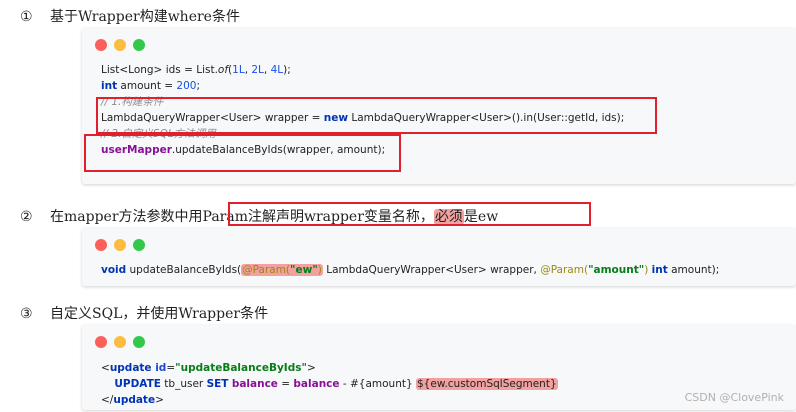 This screenshot has height=412, width=796. What do you see at coordinates (159, 70) in the screenshot?
I see `code-text: List<Long> ids = List.` at bounding box center [159, 70].